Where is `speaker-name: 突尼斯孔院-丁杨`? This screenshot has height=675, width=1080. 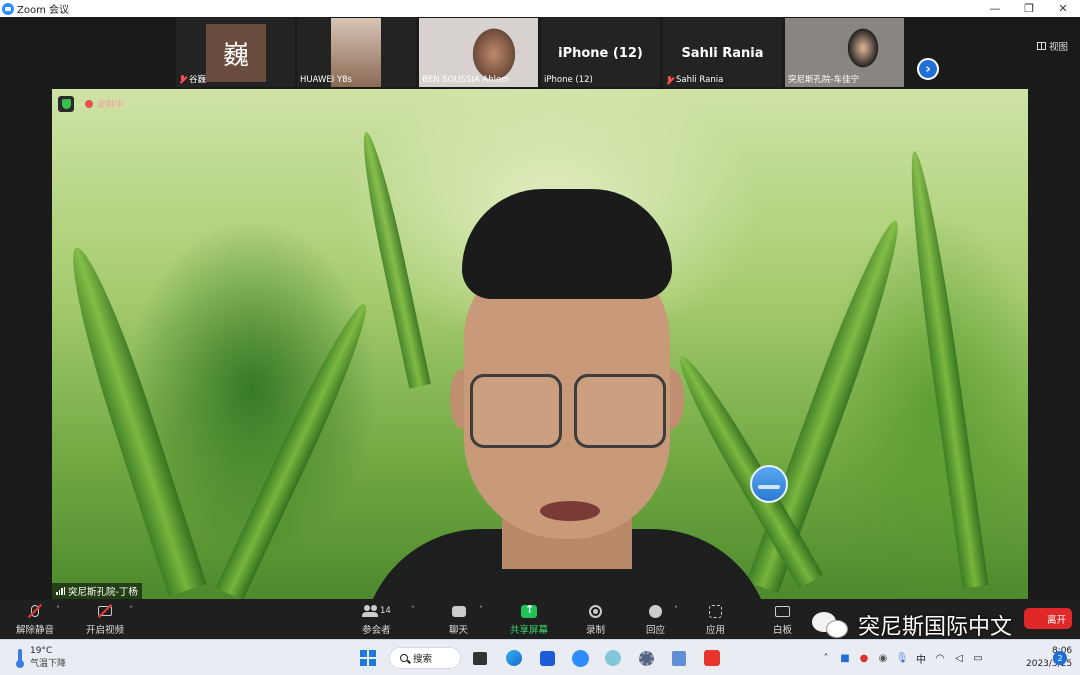
speaker-name: 突尼斯孔院-丁杨 is located at coordinates (103, 592).